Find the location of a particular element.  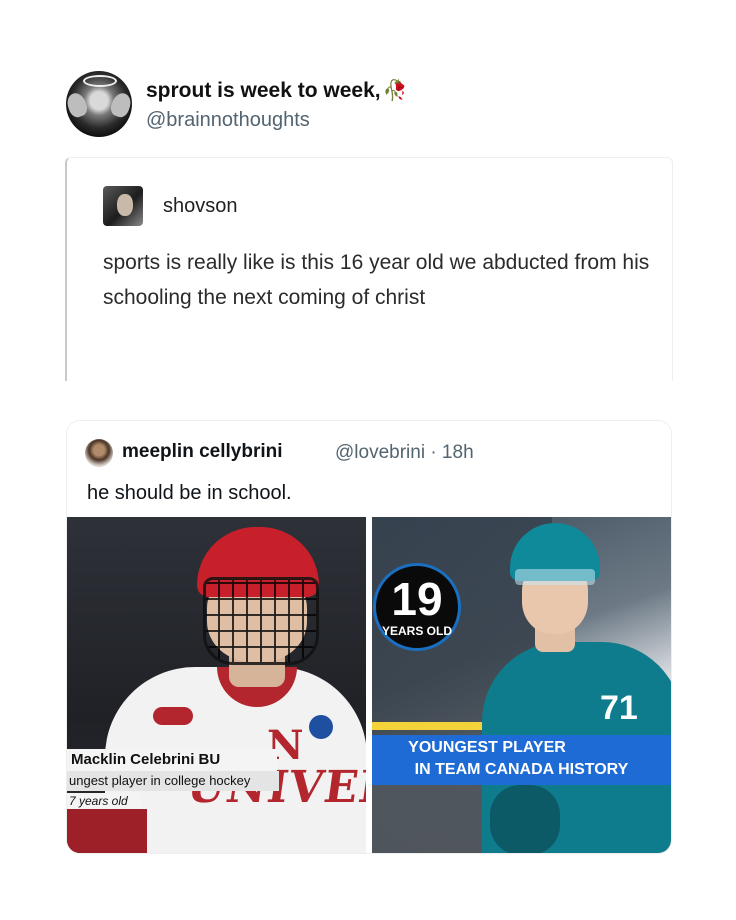

age-badge: 19 YEARS OLD is located at coordinates (417, 607).